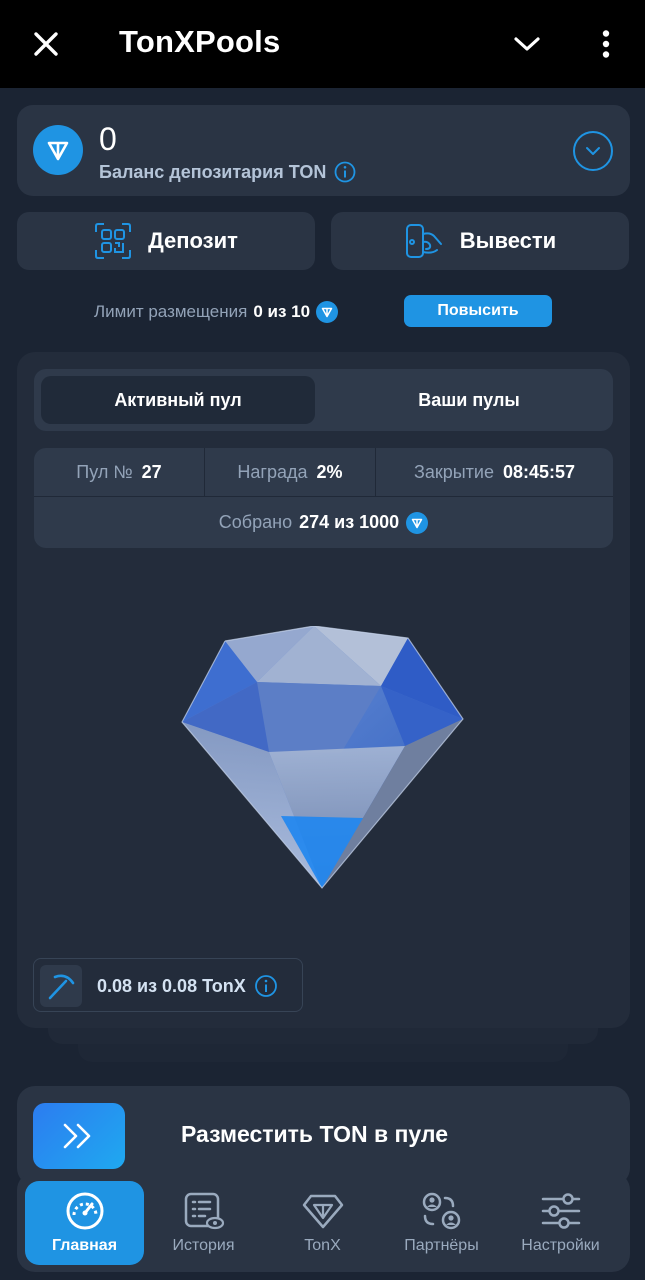  I want to click on closing-cell: Закрытие 08:45:57, so click(494, 472).